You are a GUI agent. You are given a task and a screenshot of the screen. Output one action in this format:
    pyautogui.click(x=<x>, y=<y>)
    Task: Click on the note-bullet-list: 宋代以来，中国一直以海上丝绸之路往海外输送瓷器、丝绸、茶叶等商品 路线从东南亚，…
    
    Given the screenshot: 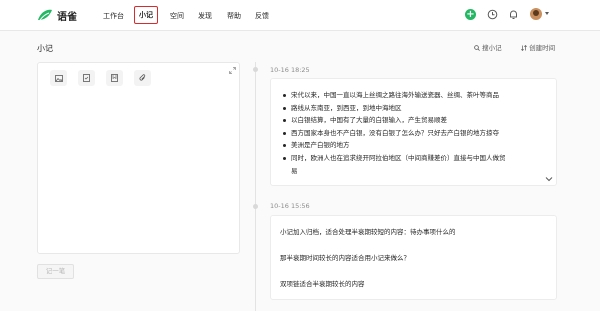 What is the action you would take?
    pyautogui.click(x=414, y=133)
    